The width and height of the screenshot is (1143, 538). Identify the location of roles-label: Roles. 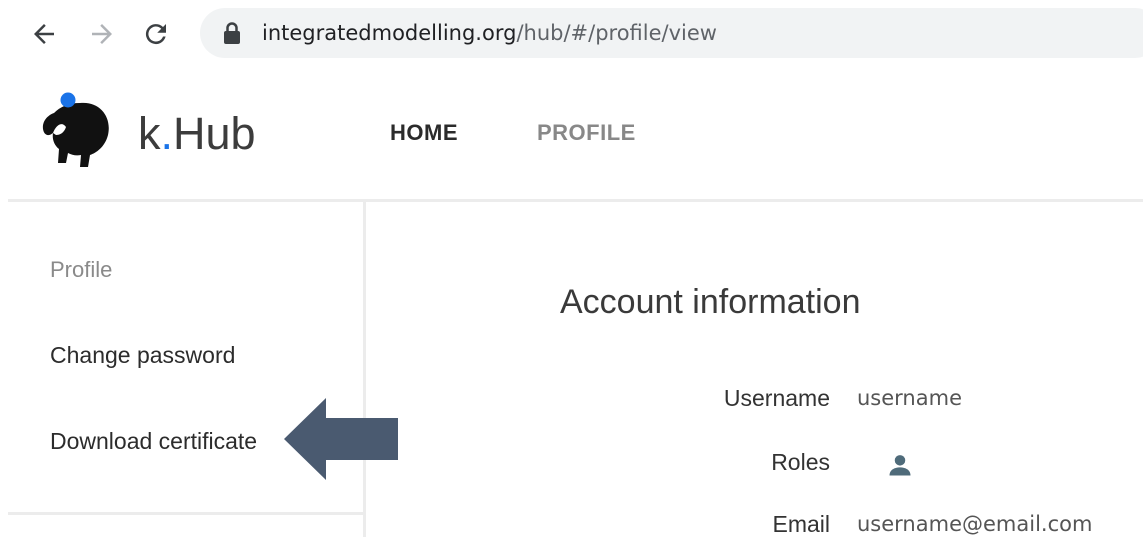
(800, 462).